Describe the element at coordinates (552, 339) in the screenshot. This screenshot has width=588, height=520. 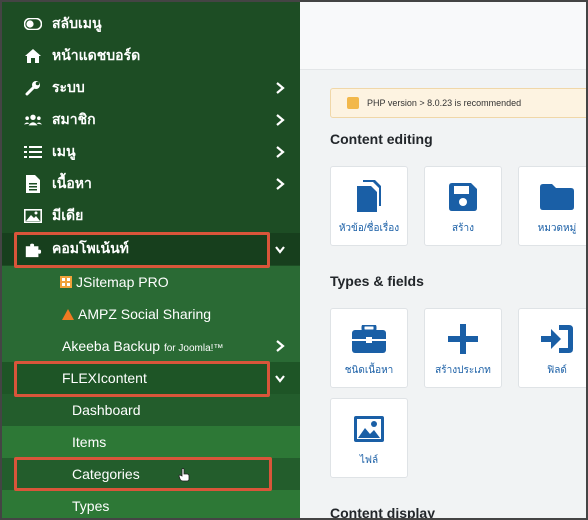
I see `sign-in-icon` at that location.